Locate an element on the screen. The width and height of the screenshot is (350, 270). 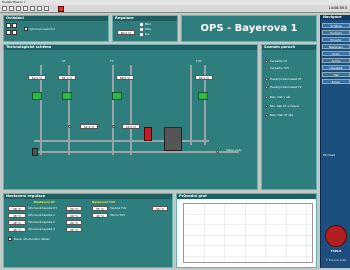
posun-checkbox is located at coordinates (10, 239).